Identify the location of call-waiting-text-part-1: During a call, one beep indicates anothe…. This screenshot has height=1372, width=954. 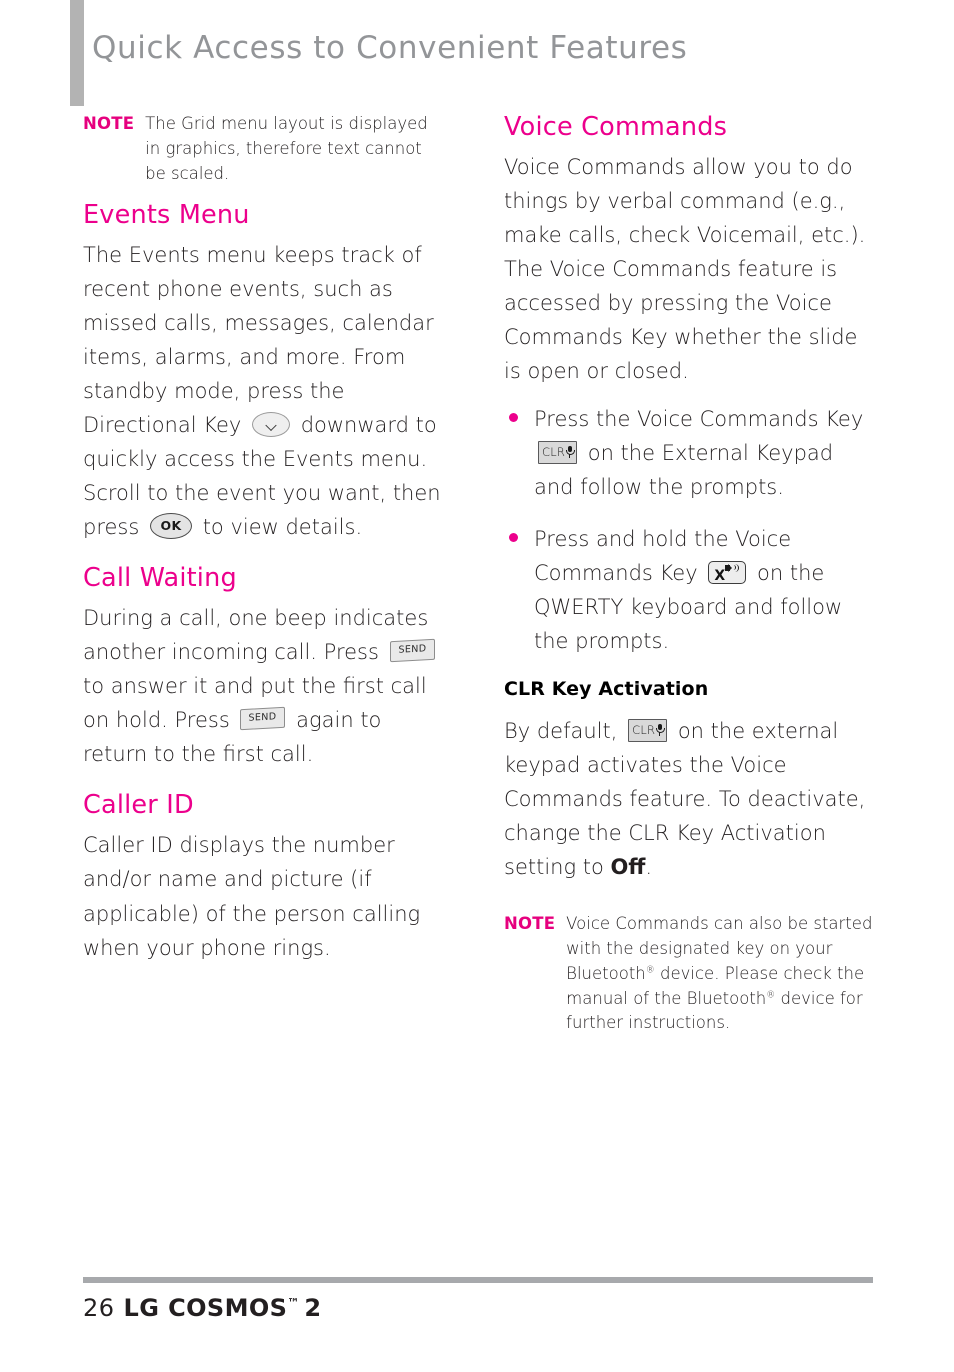
(256, 635).